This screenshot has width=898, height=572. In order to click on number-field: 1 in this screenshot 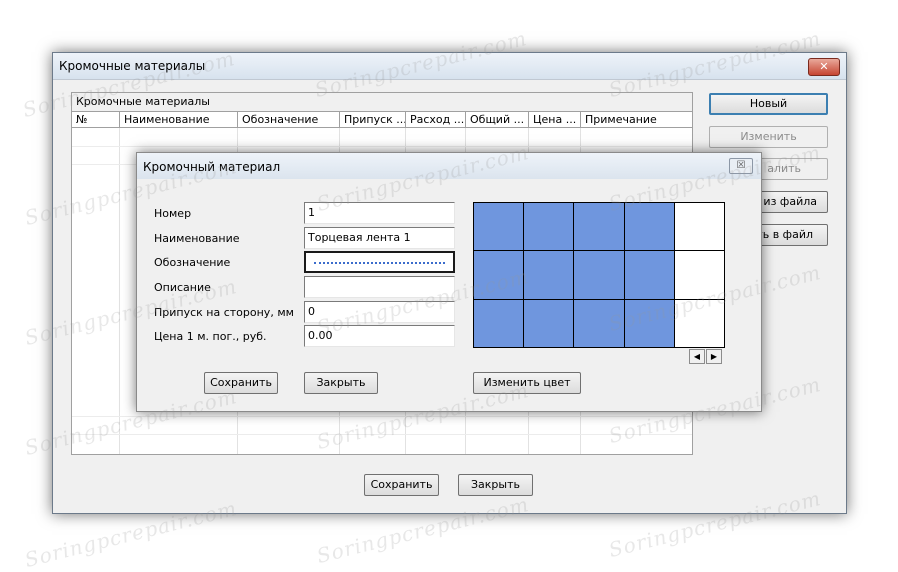, I will do `click(379, 213)`.